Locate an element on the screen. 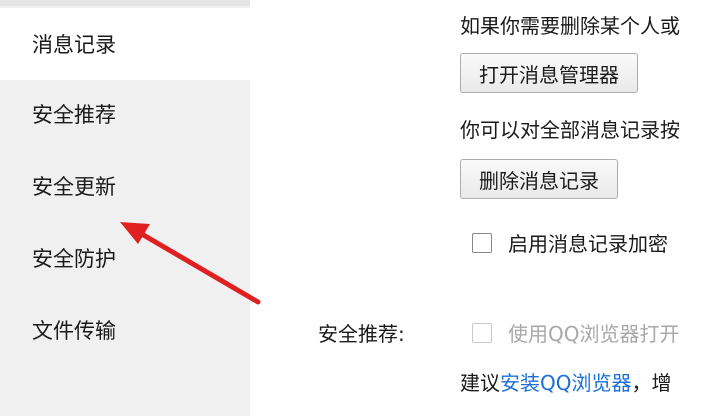 This screenshot has width=726, height=416. all-records-hint-text: 你可以对全部消息记录按 is located at coordinates (570, 130).